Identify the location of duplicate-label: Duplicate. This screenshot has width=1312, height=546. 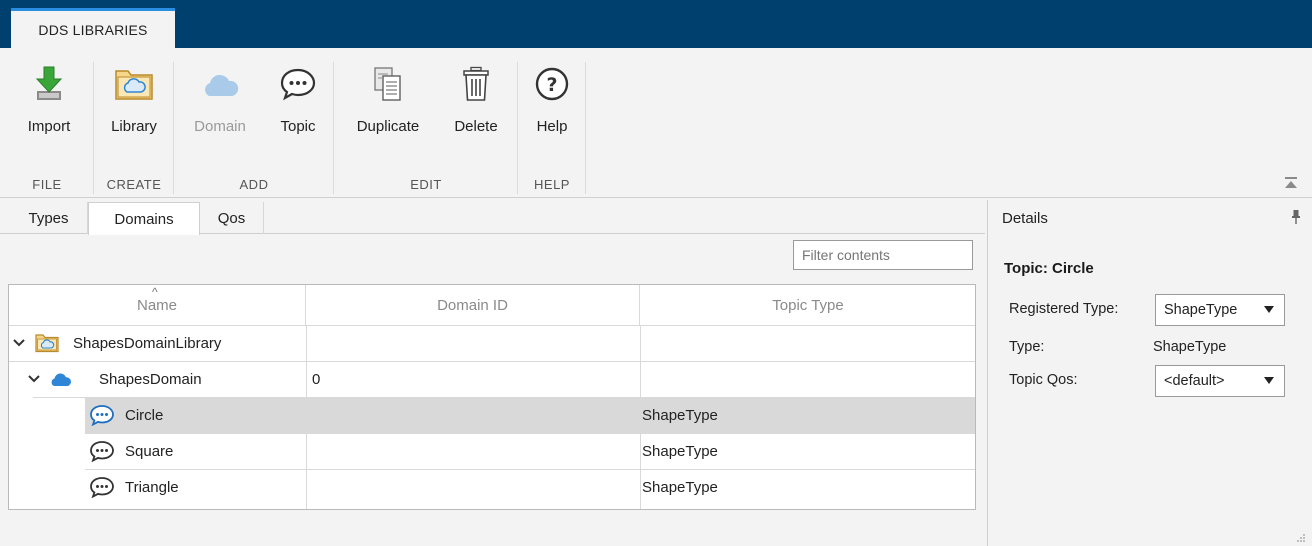
(388, 126).